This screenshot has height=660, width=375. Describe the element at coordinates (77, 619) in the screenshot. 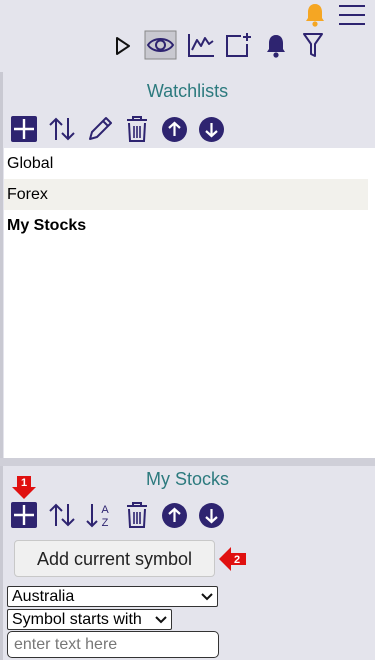

I see `match-mode-select-value: Symbol starts with` at that location.